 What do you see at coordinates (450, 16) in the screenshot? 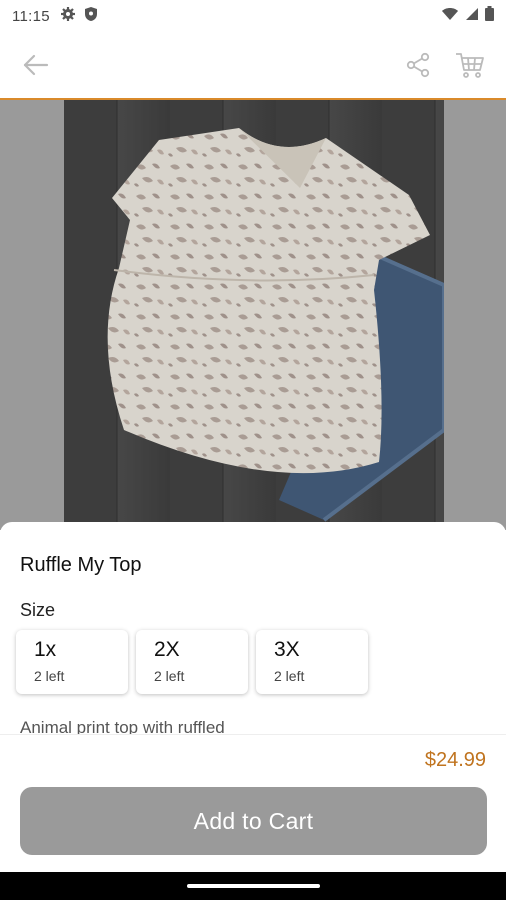
I see `wifi-icon` at bounding box center [450, 16].